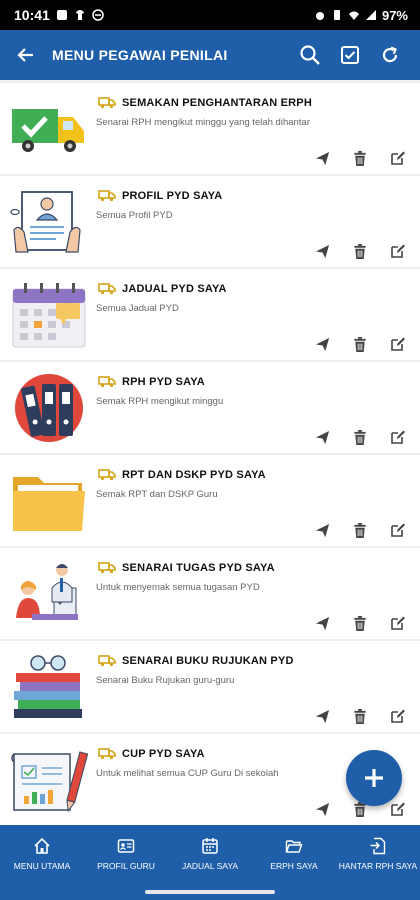  I want to click on menu-card-jadual-pyd: JADUAL PYD SAYA Semua Jadual PYD, so click(210, 314).